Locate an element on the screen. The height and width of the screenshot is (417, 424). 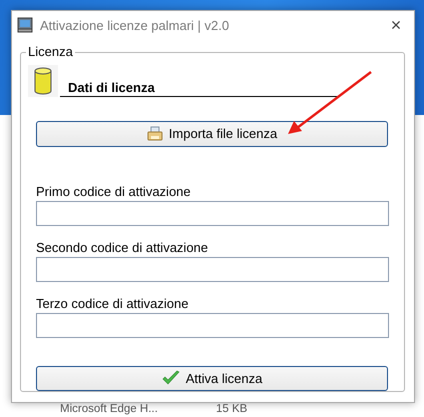
activate-license-button: Attiva licenza is located at coordinates (212, 378).